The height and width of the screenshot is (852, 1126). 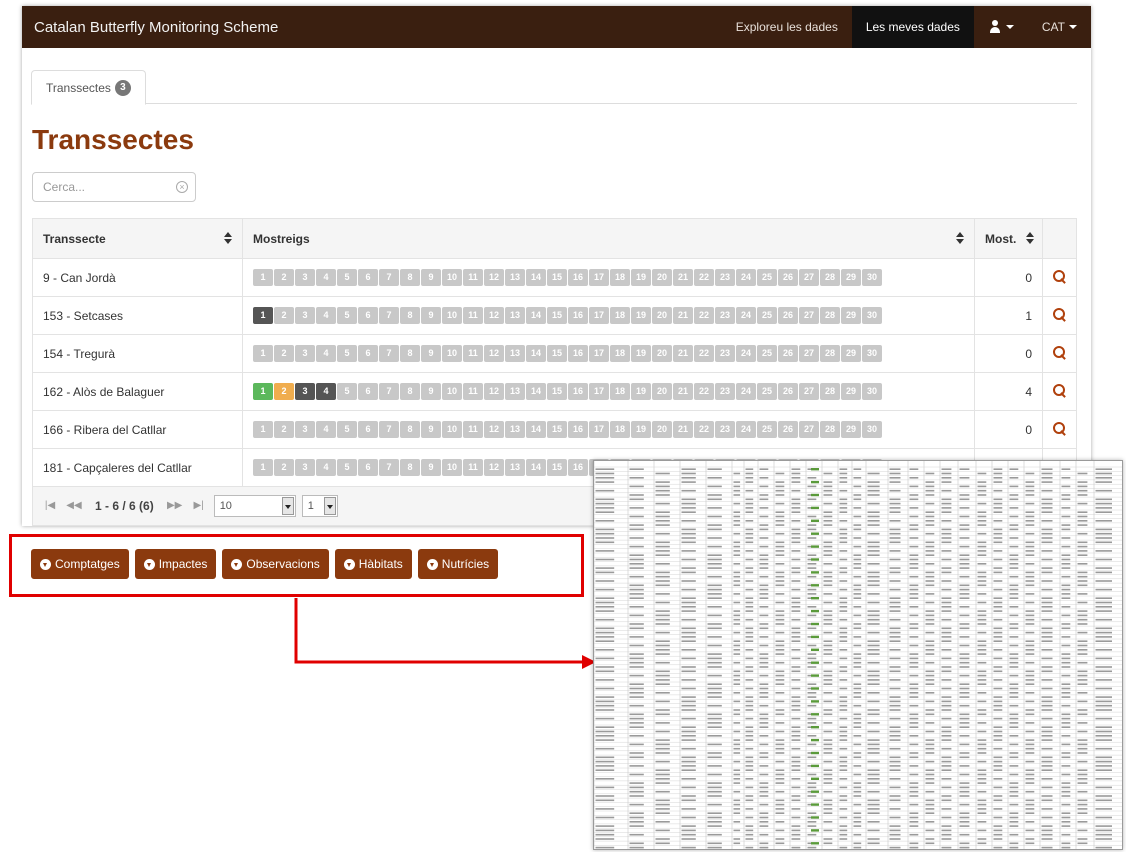 I want to click on search-input, so click(x=103, y=187).